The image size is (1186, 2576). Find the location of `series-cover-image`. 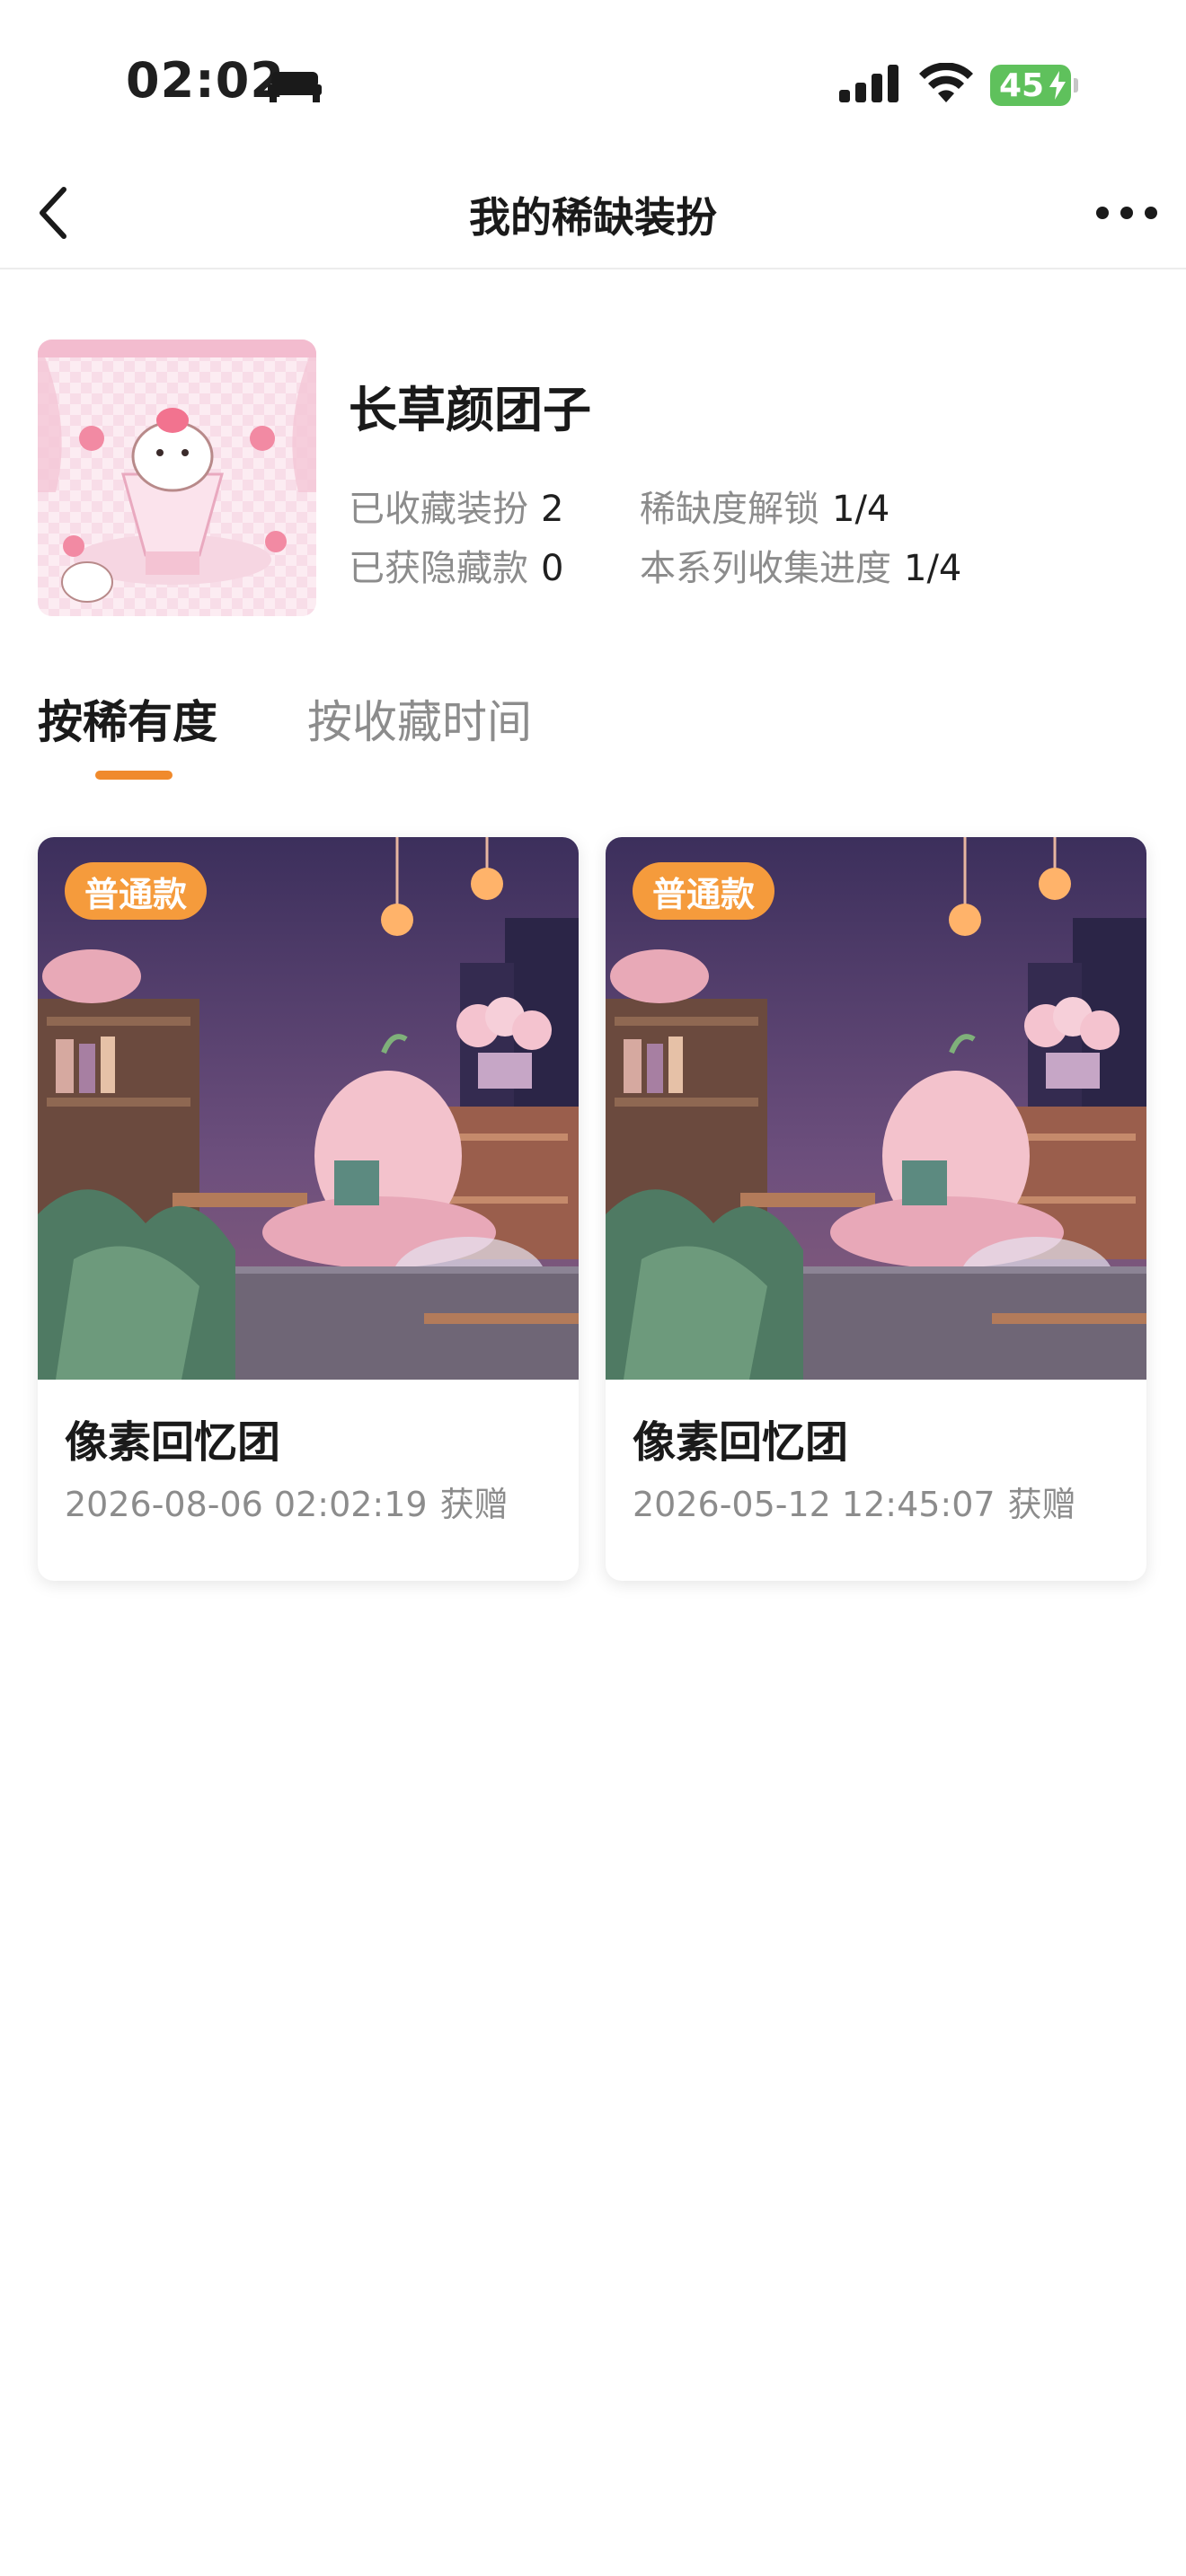

series-cover-image is located at coordinates (177, 478).